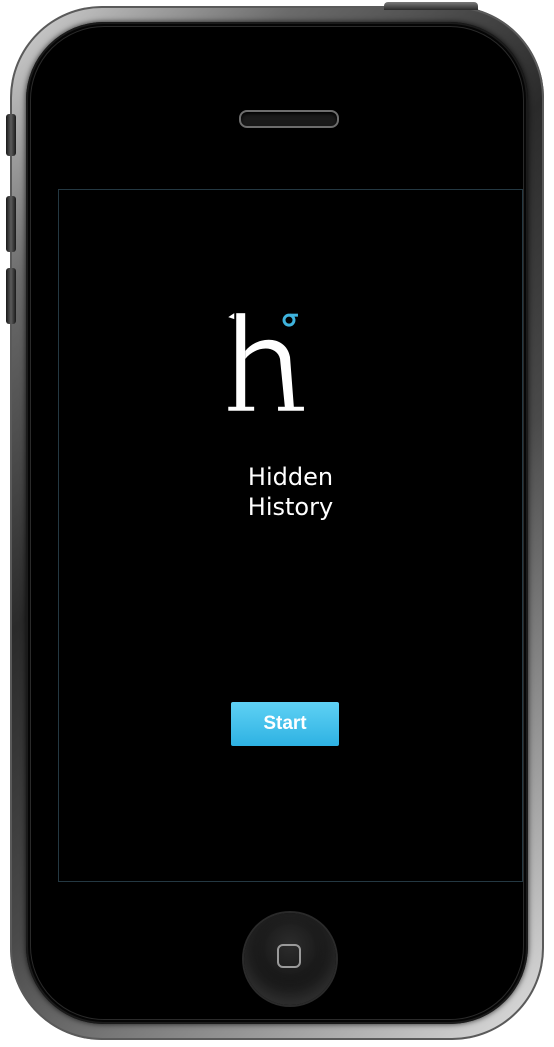  I want to click on home-button, so click(290, 959).